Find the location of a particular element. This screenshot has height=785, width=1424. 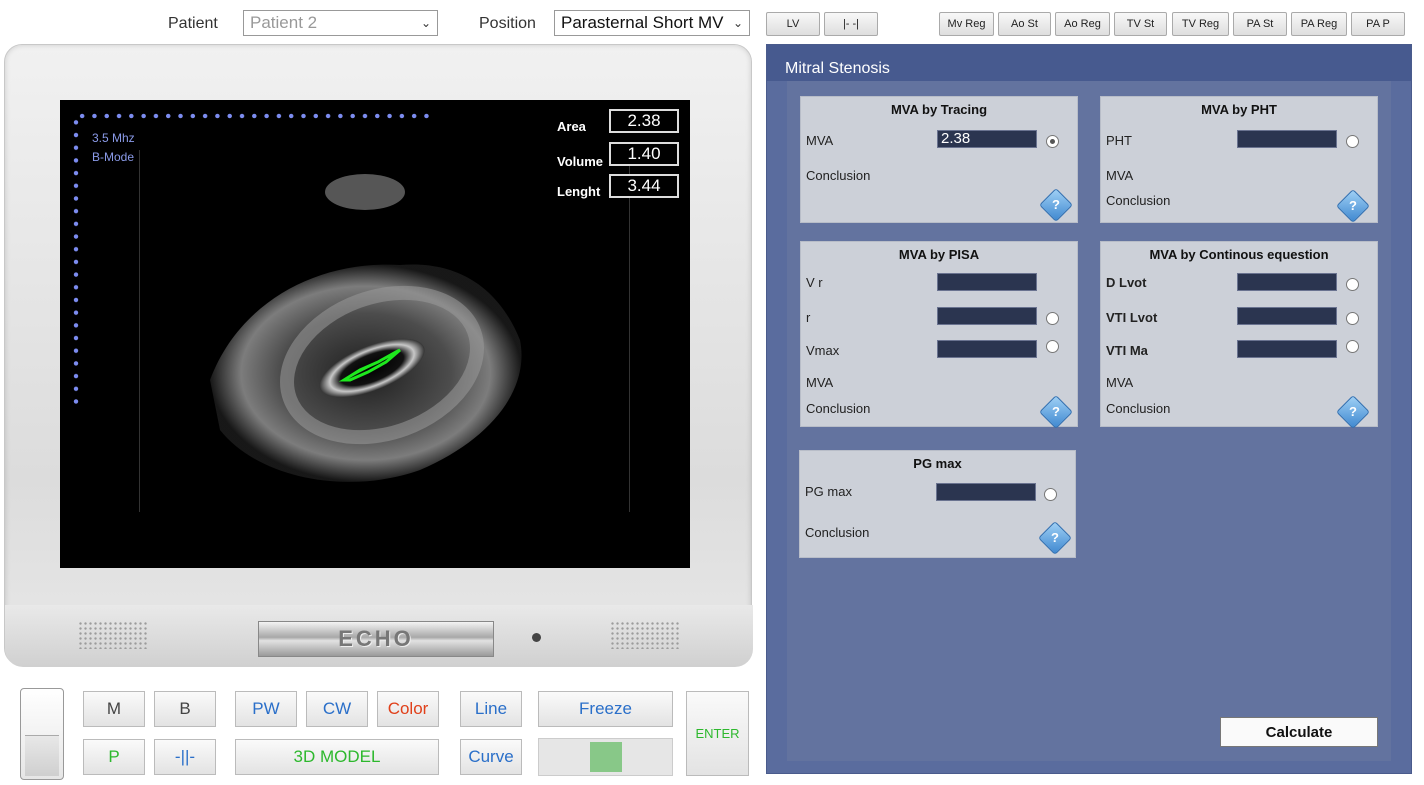

panel-title: Mitral Stenosis is located at coordinates (837, 68).